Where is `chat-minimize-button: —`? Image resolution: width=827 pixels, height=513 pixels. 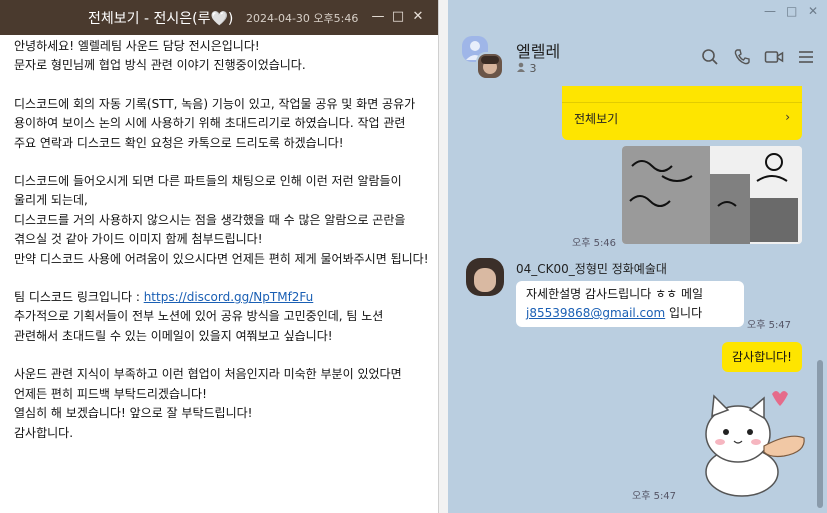
chat-minimize-button: — is located at coordinates (770, 11).